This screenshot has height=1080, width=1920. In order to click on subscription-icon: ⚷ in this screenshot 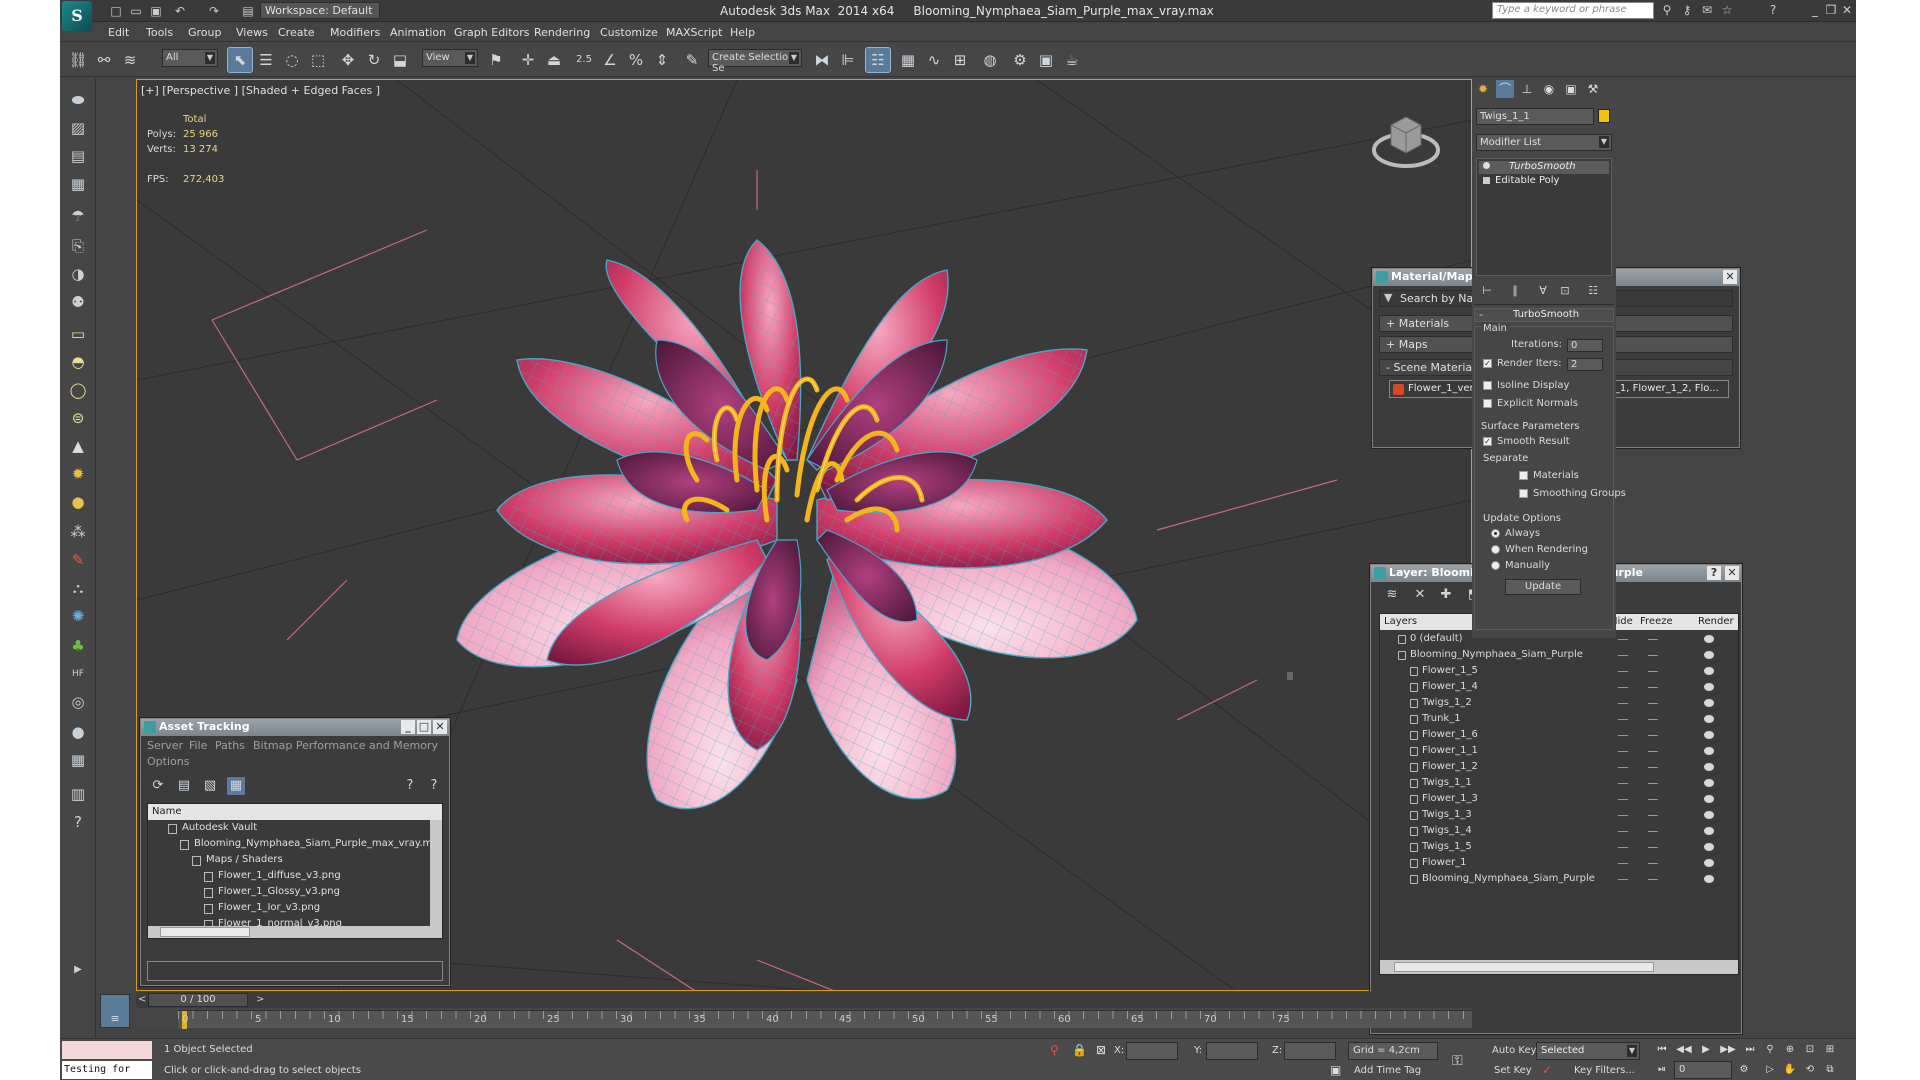, I will do `click(1687, 10)`.